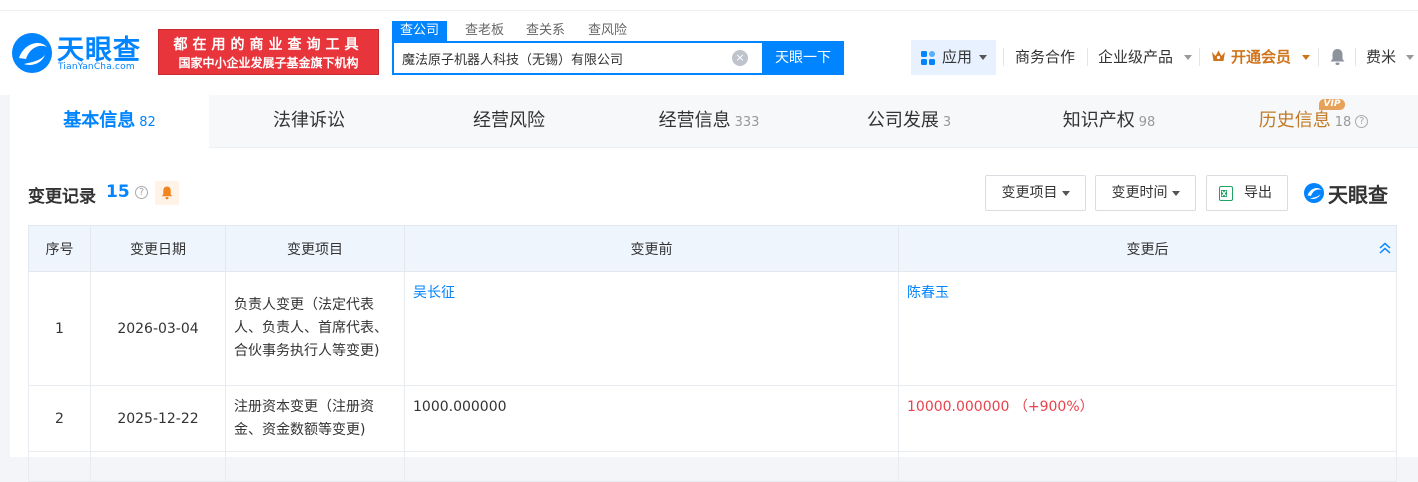  I want to click on cell-index: 1, so click(59, 328).